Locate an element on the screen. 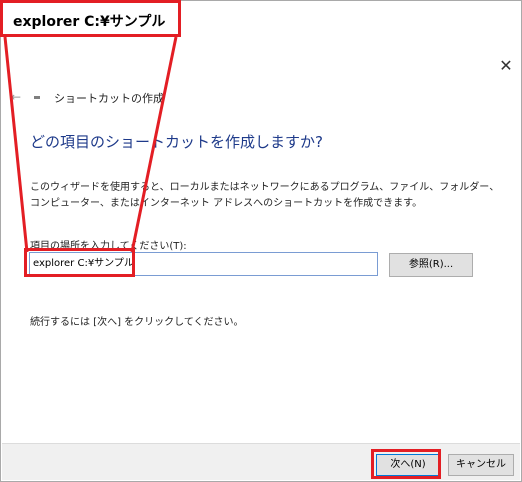  callout-box: explorer C:¥サンプル is located at coordinates (90, 18).